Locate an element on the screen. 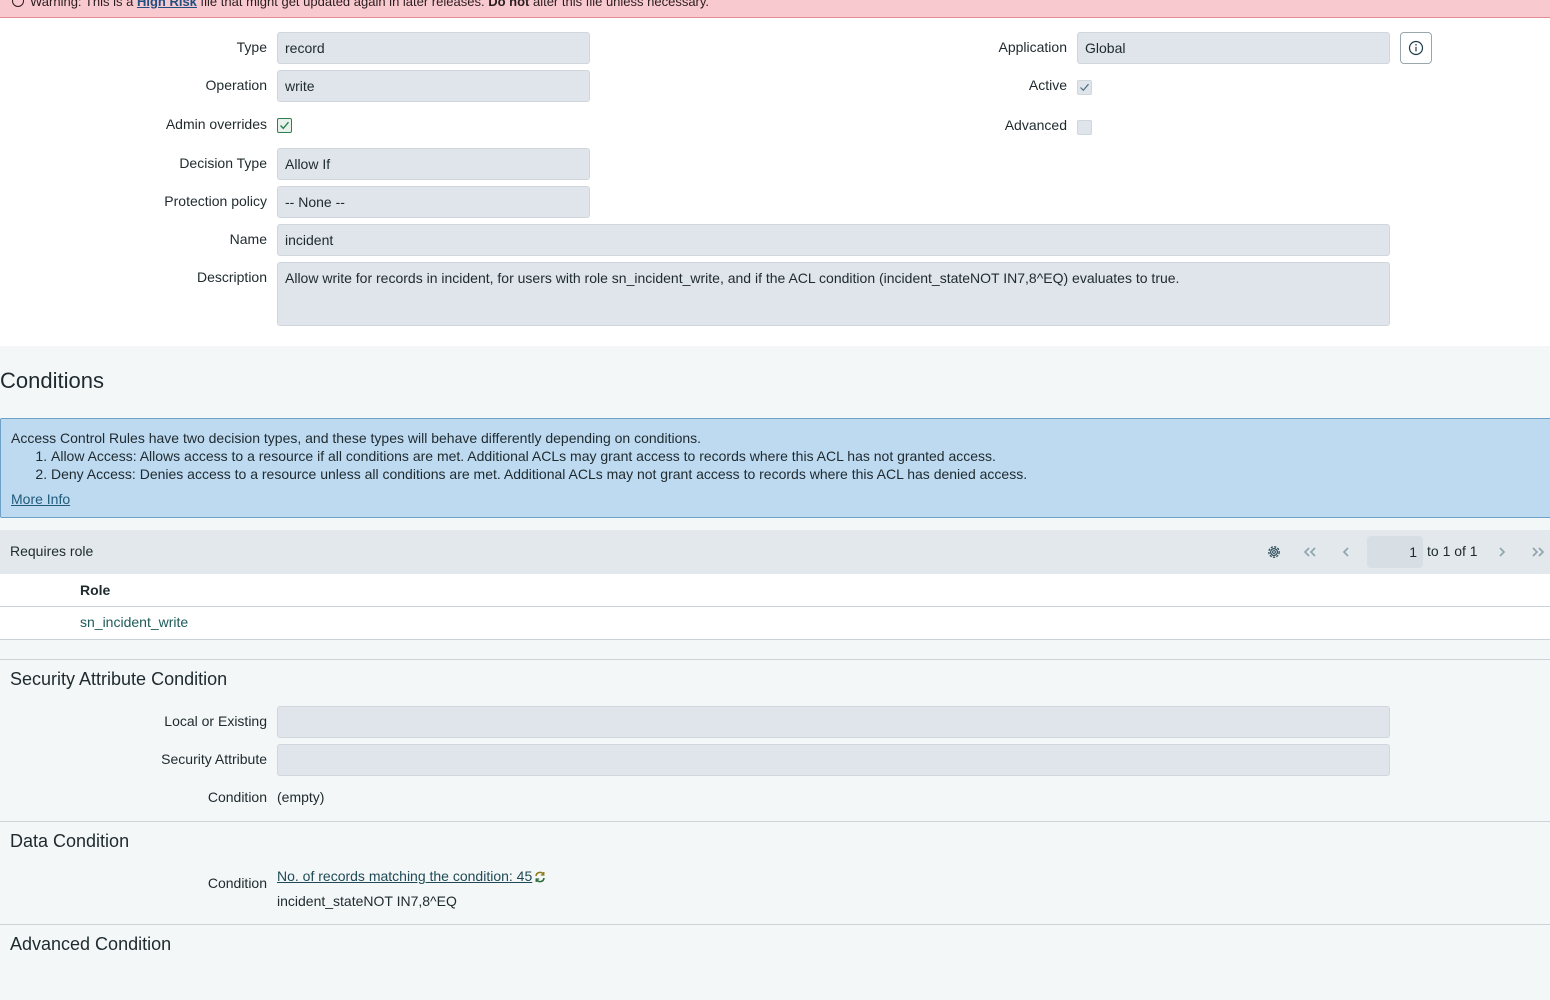 The height and width of the screenshot is (1000, 1550). table-row-role: sn_incident_write is located at coordinates (134, 622).